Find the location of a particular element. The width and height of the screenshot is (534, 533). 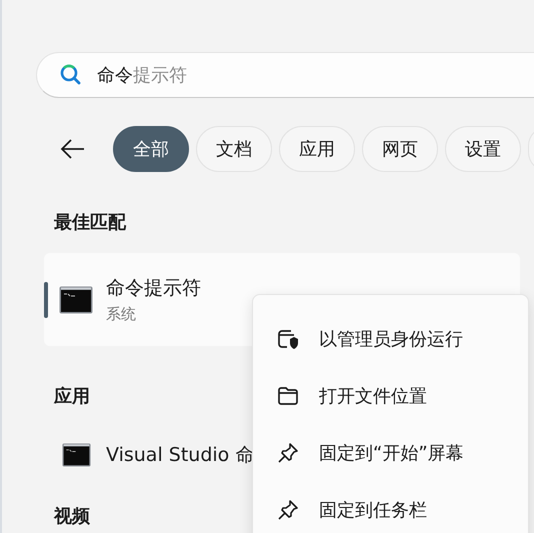

section-heading: 应用 is located at coordinates (72, 396).